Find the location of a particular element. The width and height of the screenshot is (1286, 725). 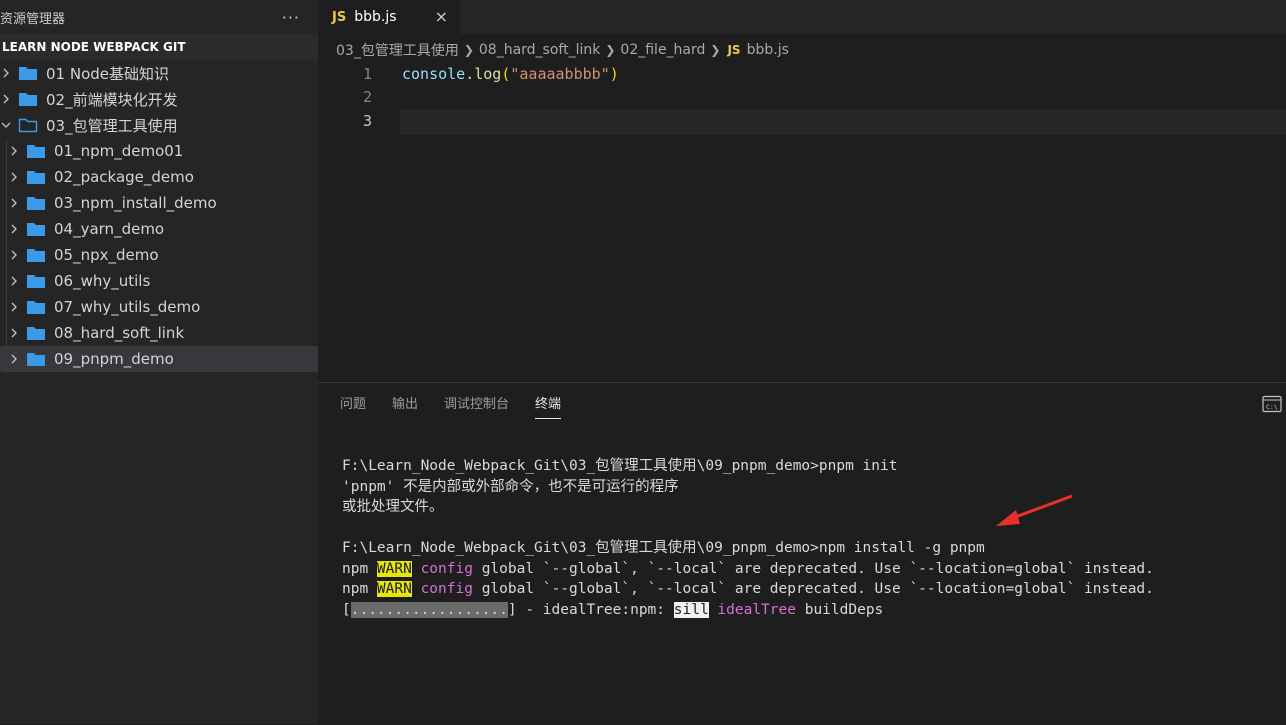

code-token-string: "aaaaabbbb" is located at coordinates (560, 74).